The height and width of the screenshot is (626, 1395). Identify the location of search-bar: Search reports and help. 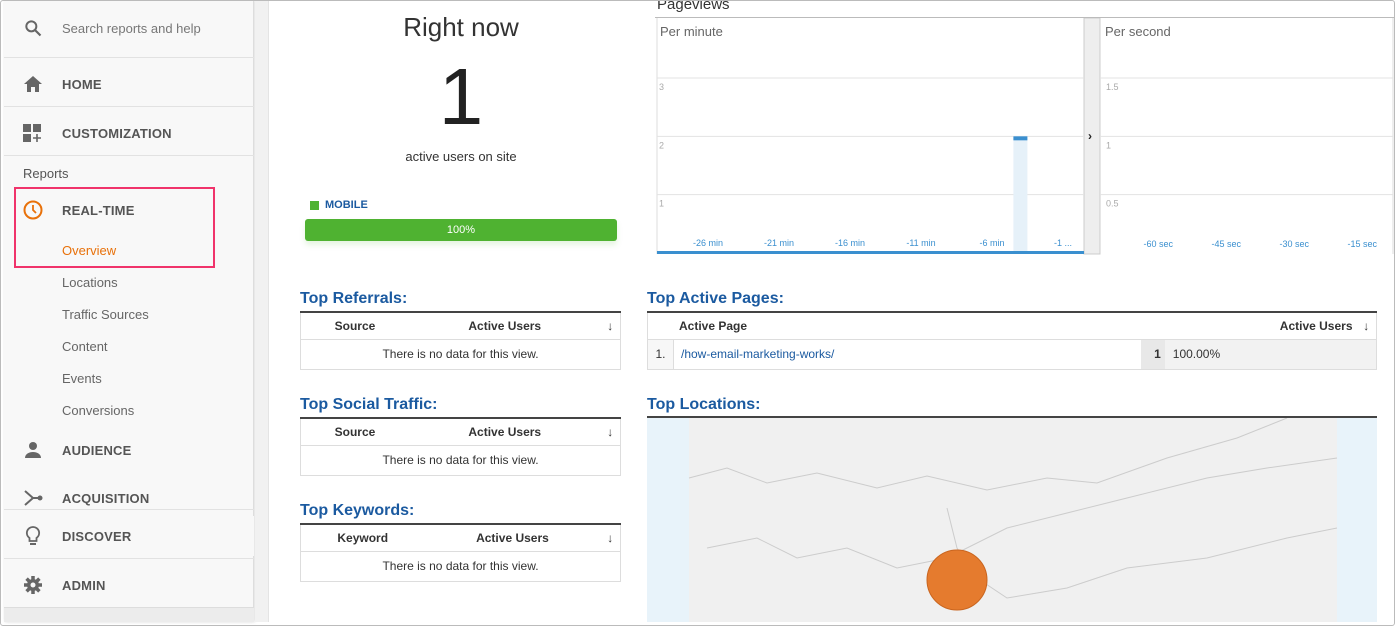
(129, 28).